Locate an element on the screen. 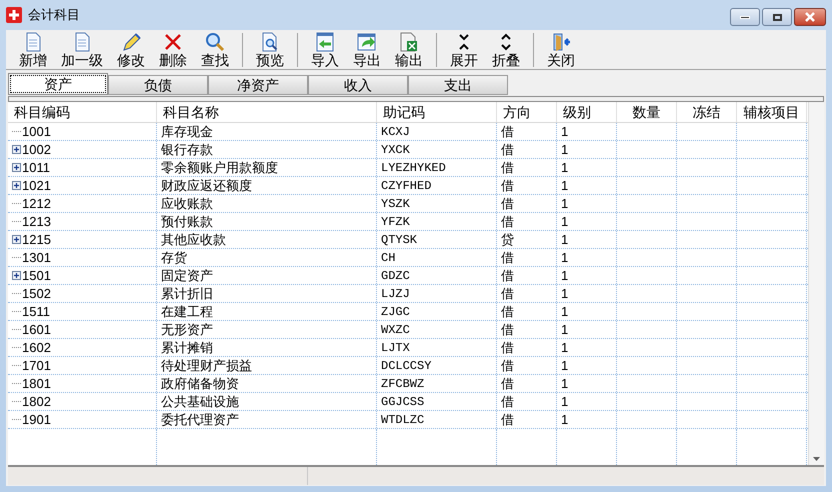 The width and height of the screenshot is (832, 492). table-cell-text: 1801 is located at coordinates (36, 383).